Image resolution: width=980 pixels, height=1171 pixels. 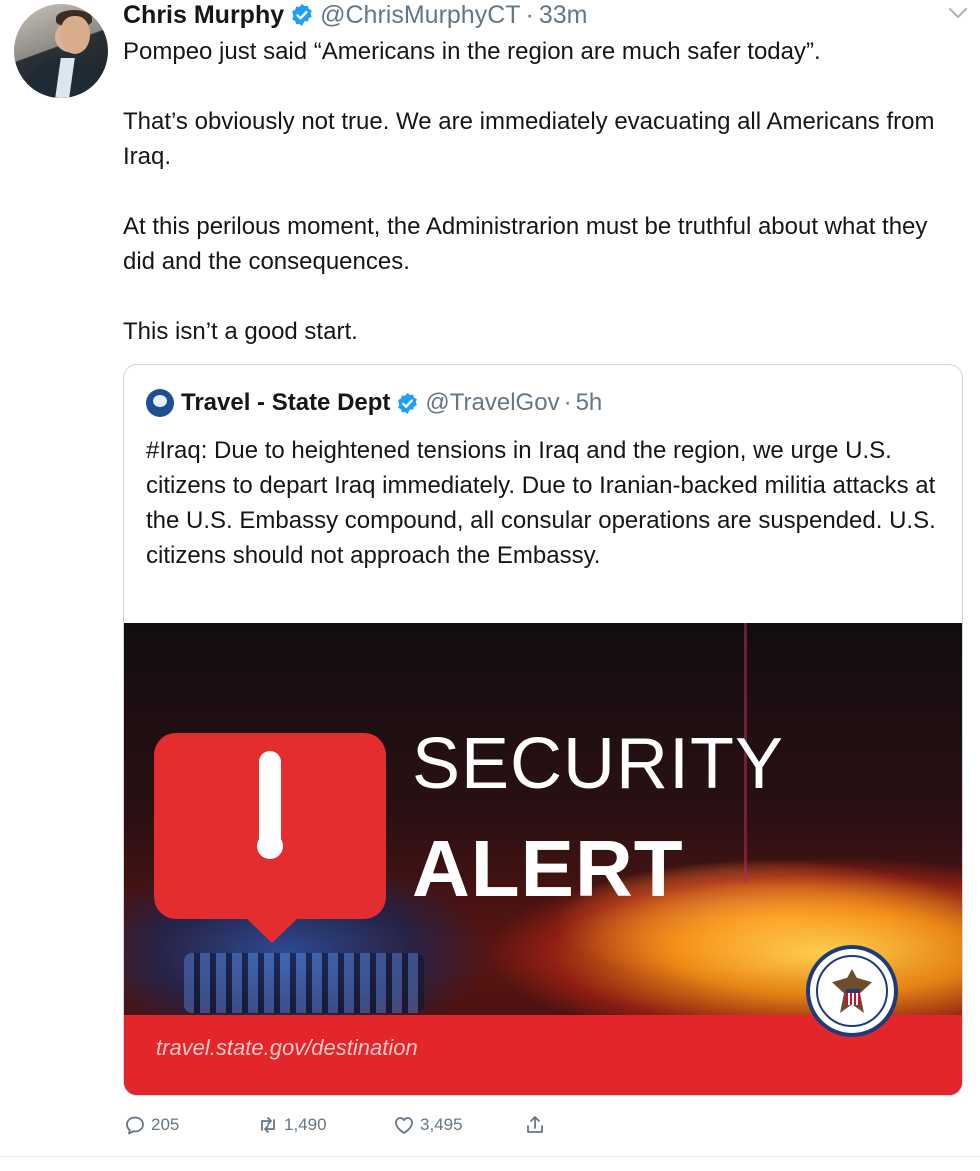 What do you see at coordinates (287, 1047) in the screenshot?
I see `image-url-text: travel.state.gov/destination` at bounding box center [287, 1047].